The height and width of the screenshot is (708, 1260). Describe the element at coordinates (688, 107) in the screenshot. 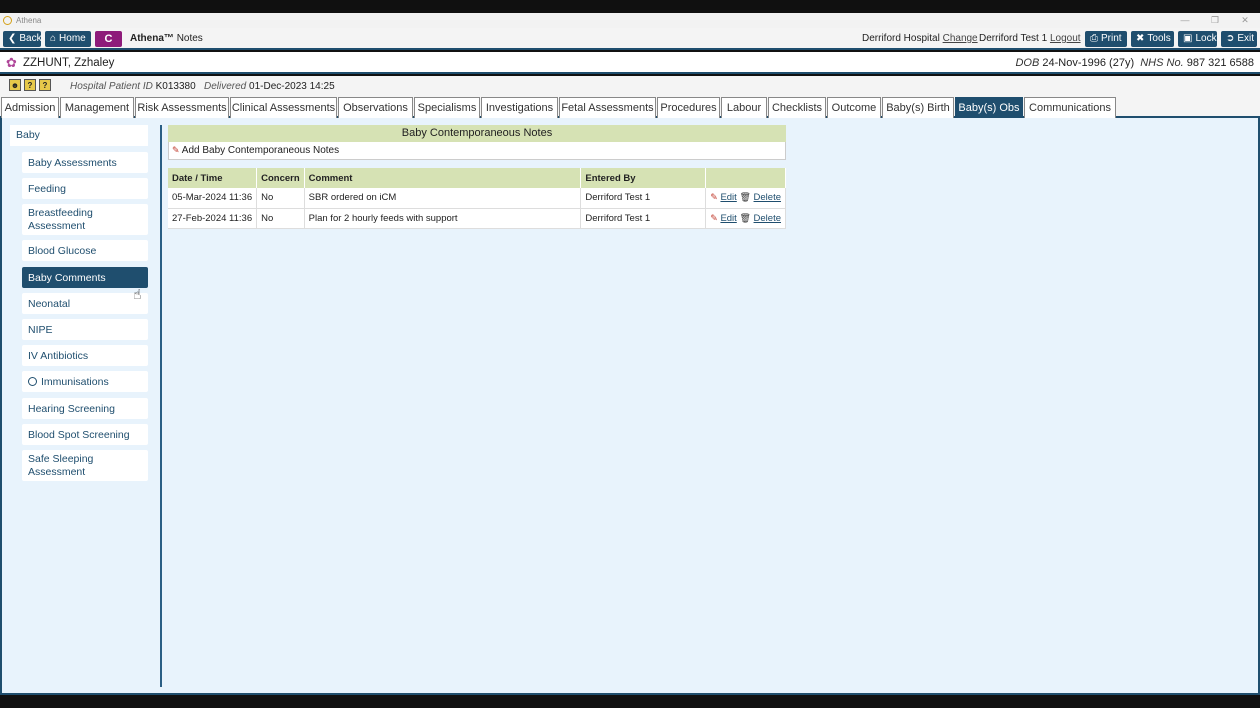

I see `tab-procedures: Procedures` at that location.